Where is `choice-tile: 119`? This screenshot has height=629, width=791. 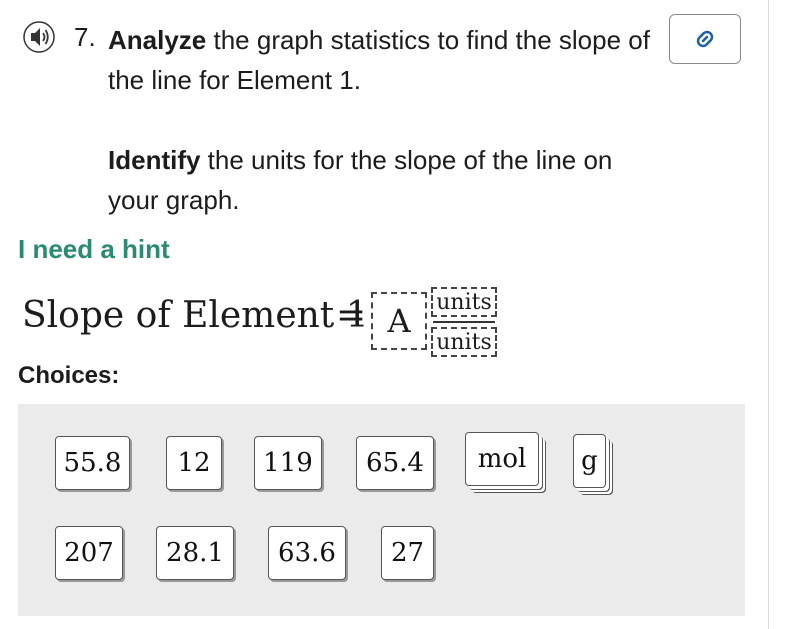
choice-tile: 119 is located at coordinates (288, 463).